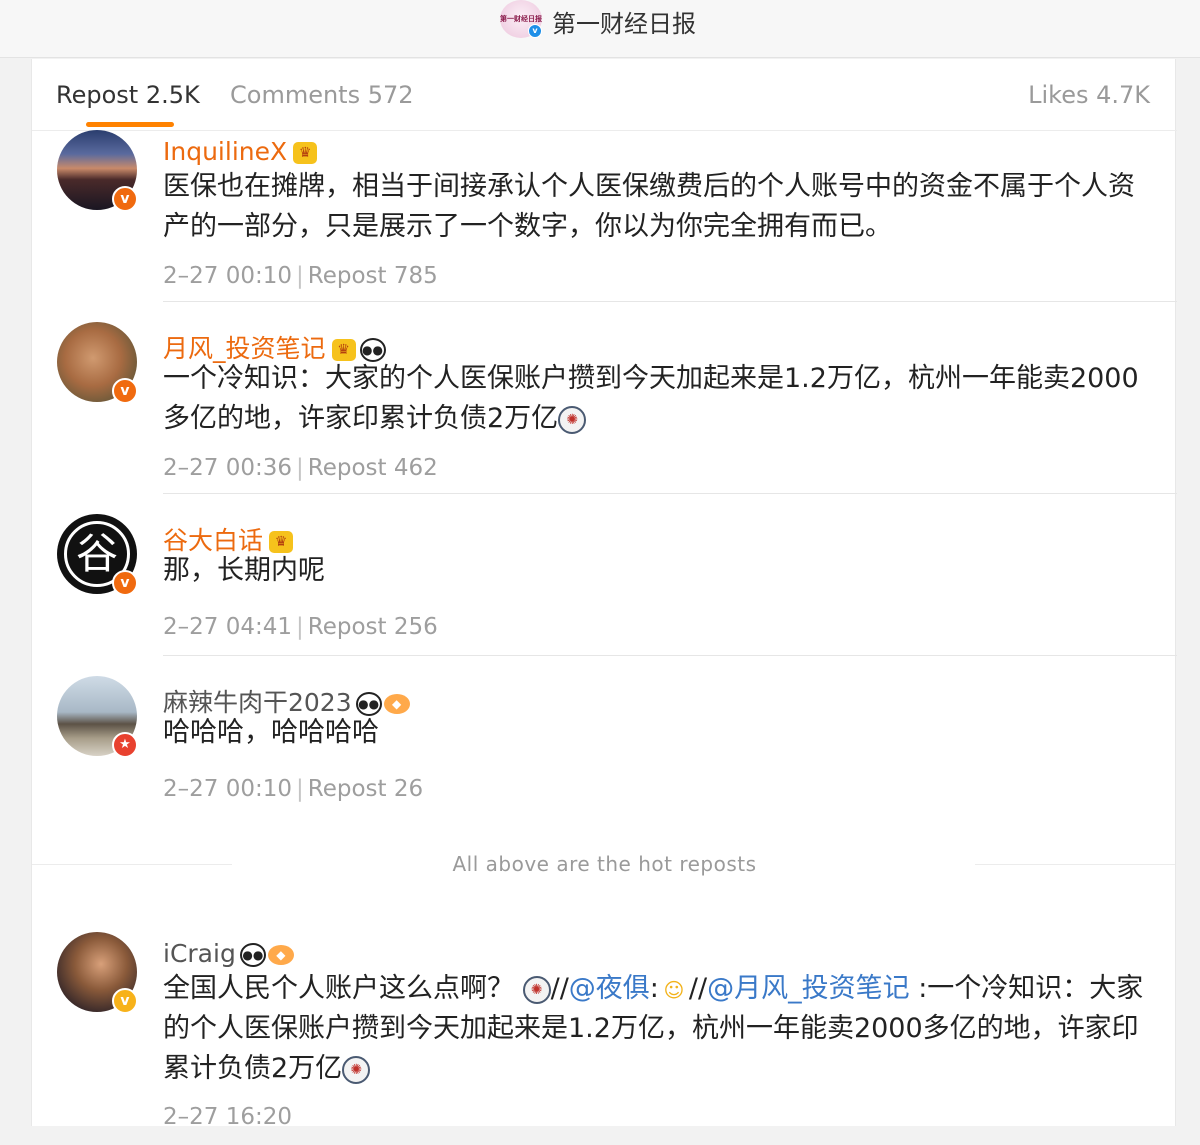 The image size is (1200, 1145). What do you see at coordinates (300, 276) in the screenshot?
I see `repost-meta: 2–27 00:10 | Repost 785` at bounding box center [300, 276].